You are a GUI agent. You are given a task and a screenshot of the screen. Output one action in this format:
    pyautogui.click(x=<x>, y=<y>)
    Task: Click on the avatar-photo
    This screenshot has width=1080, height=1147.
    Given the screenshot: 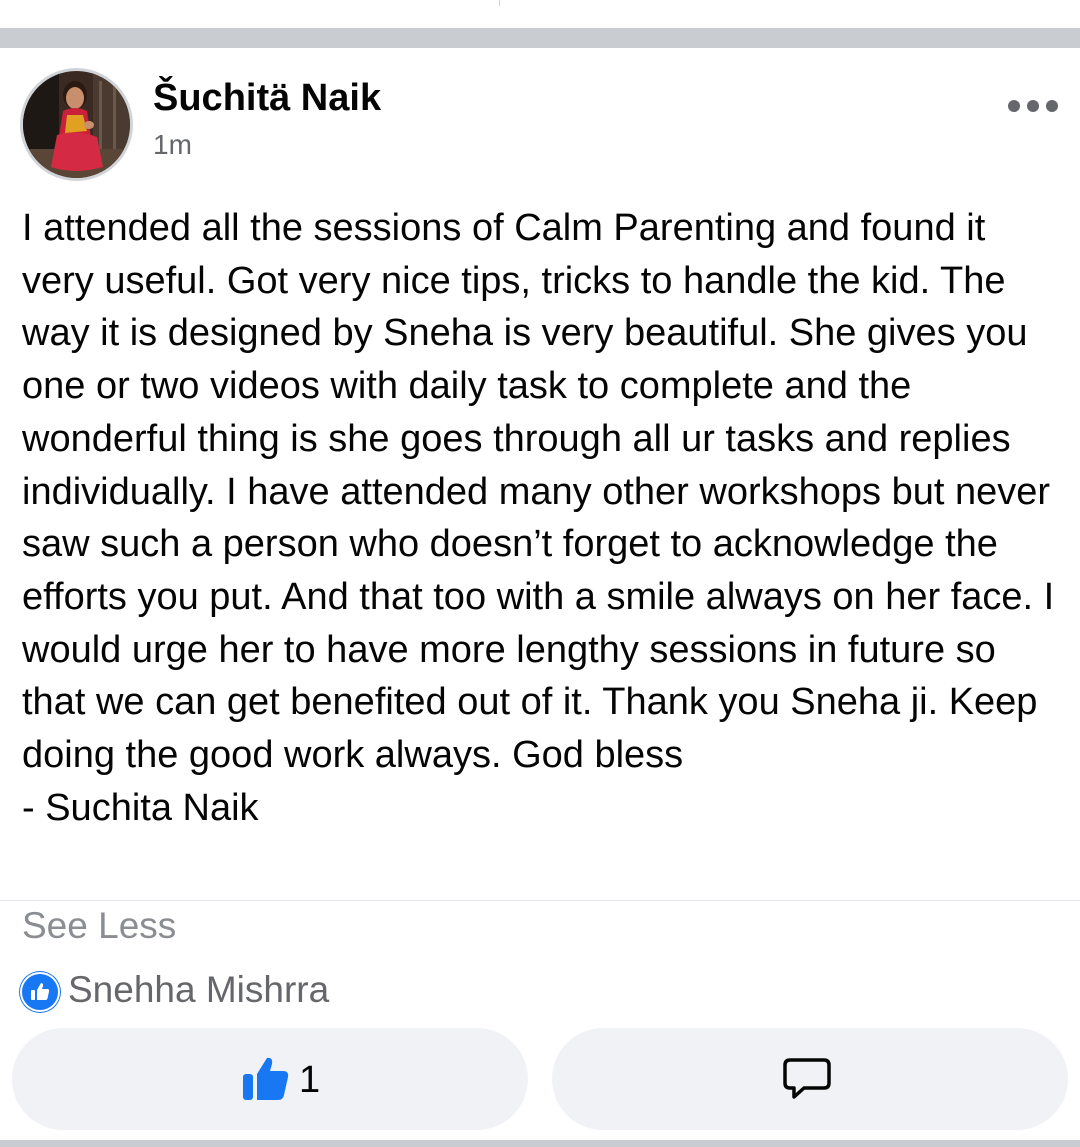 What is the action you would take?
    pyautogui.click(x=76, y=124)
    